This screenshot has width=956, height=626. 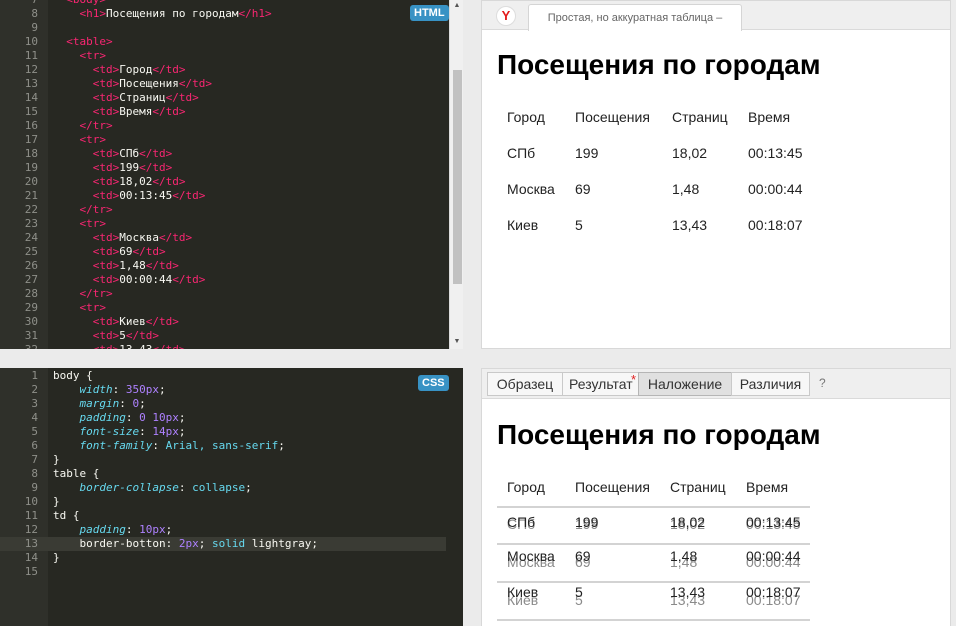 What do you see at coordinates (92, 418) in the screenshot?
I see `code-line: 4 padding: 0 10px;` at bounding box center [92, 418].